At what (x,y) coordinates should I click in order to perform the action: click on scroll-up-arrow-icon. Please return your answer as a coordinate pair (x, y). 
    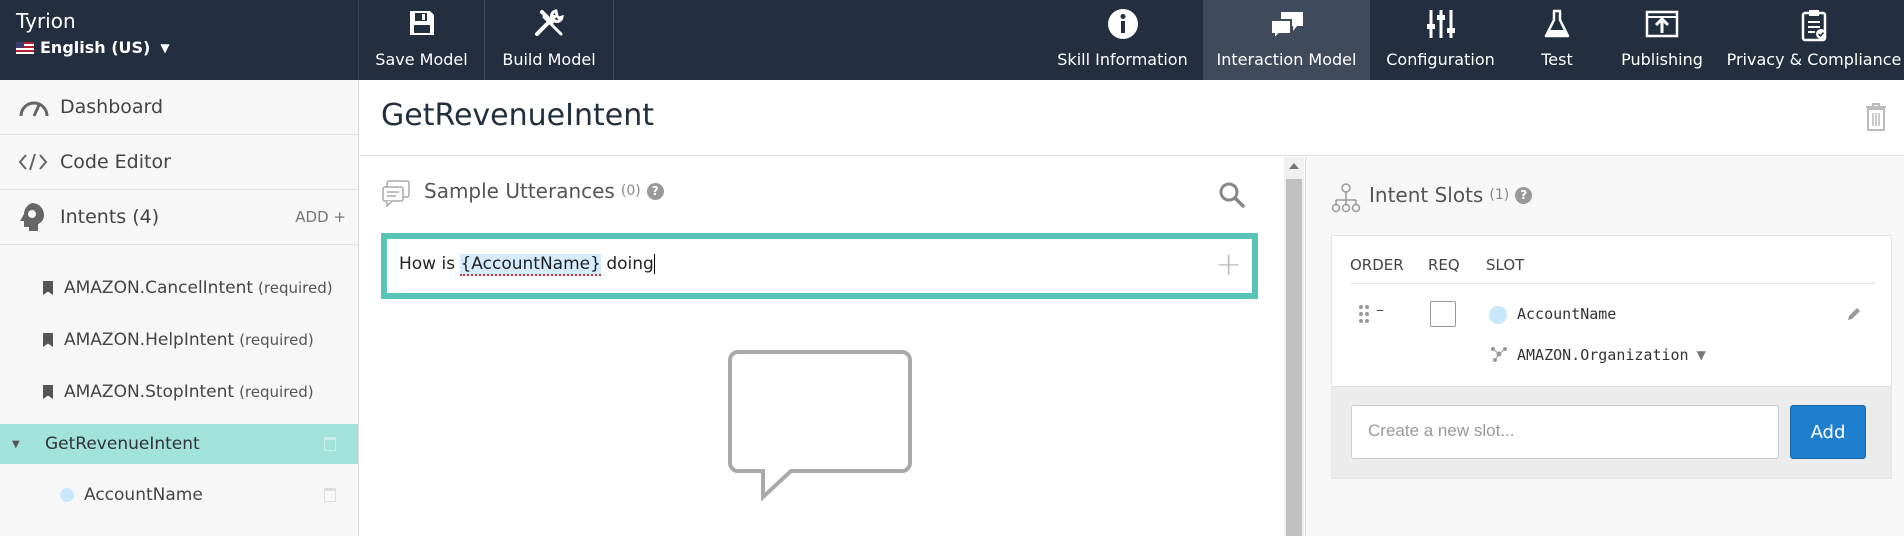
    Looking at the image, I should click on (1294, 166).